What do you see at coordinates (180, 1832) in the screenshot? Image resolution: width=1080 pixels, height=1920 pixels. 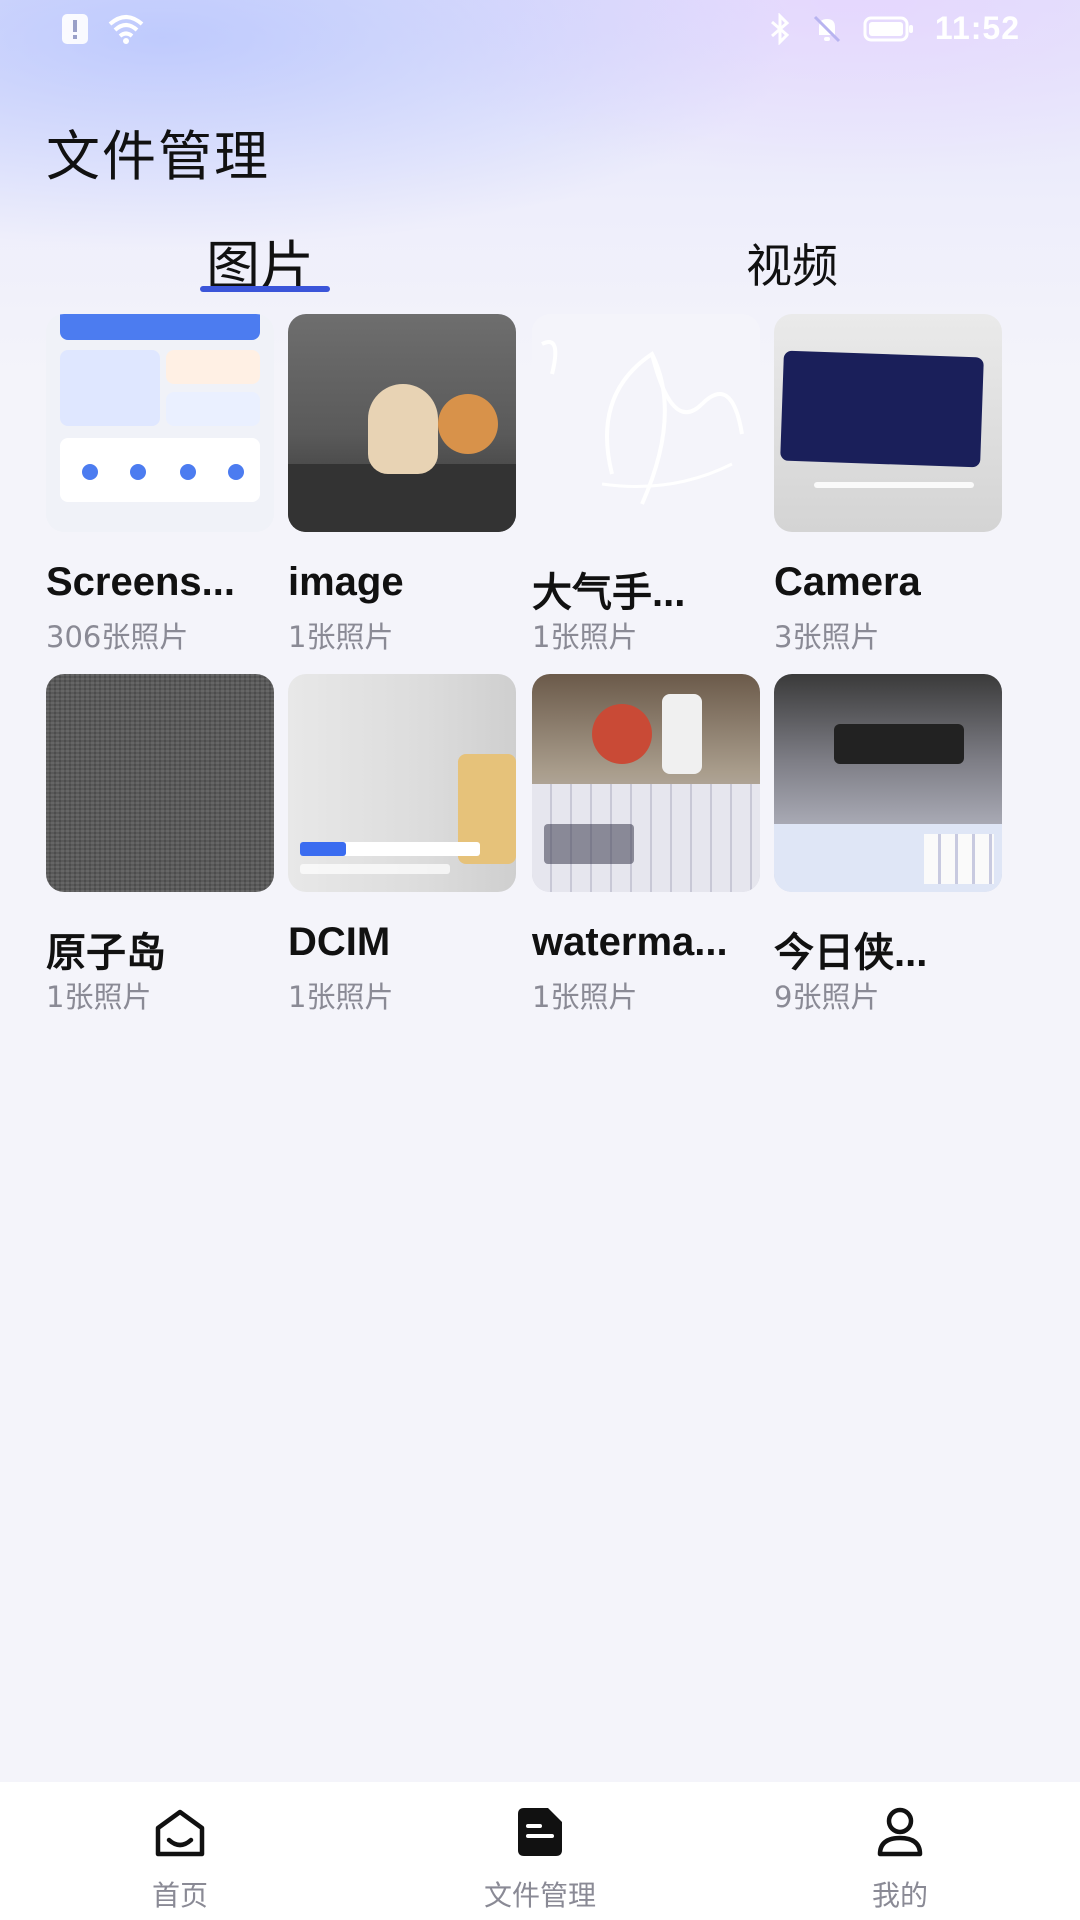 I see `home-icon` at bounding box center [180, 1832].